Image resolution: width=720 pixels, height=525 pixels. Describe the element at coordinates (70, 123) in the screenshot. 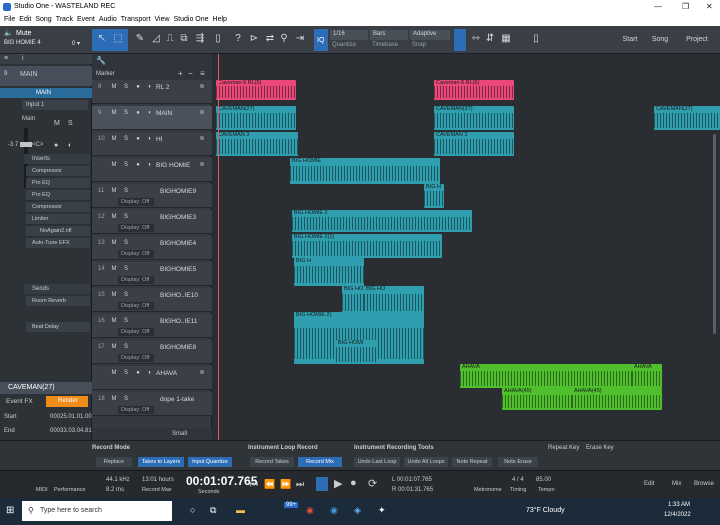

I see `solo-button: S` at that location.